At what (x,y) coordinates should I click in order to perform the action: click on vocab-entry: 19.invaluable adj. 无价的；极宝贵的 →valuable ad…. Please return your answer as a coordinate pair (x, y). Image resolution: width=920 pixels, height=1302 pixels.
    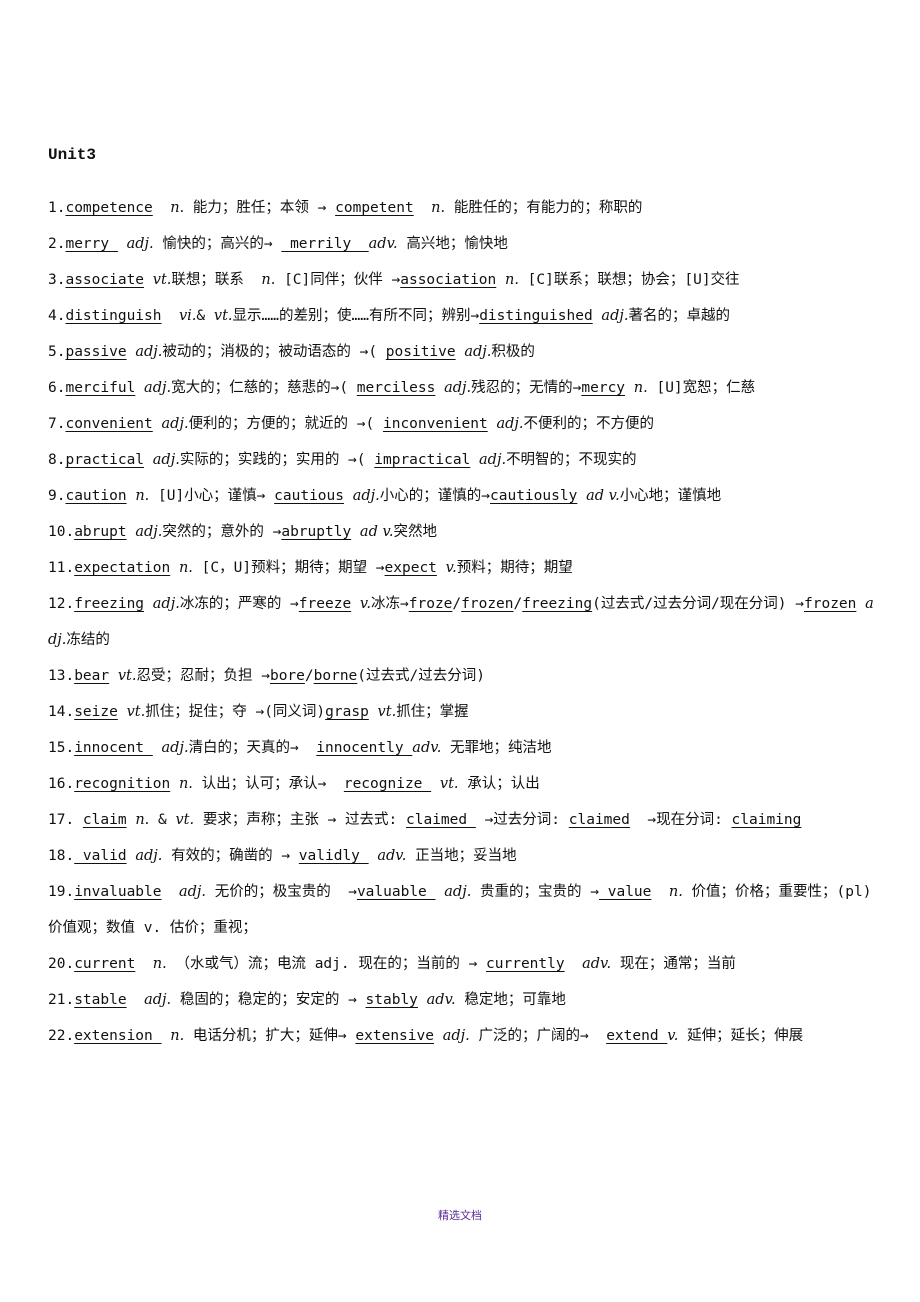
    Looking at the image, I should click on (463, 910).